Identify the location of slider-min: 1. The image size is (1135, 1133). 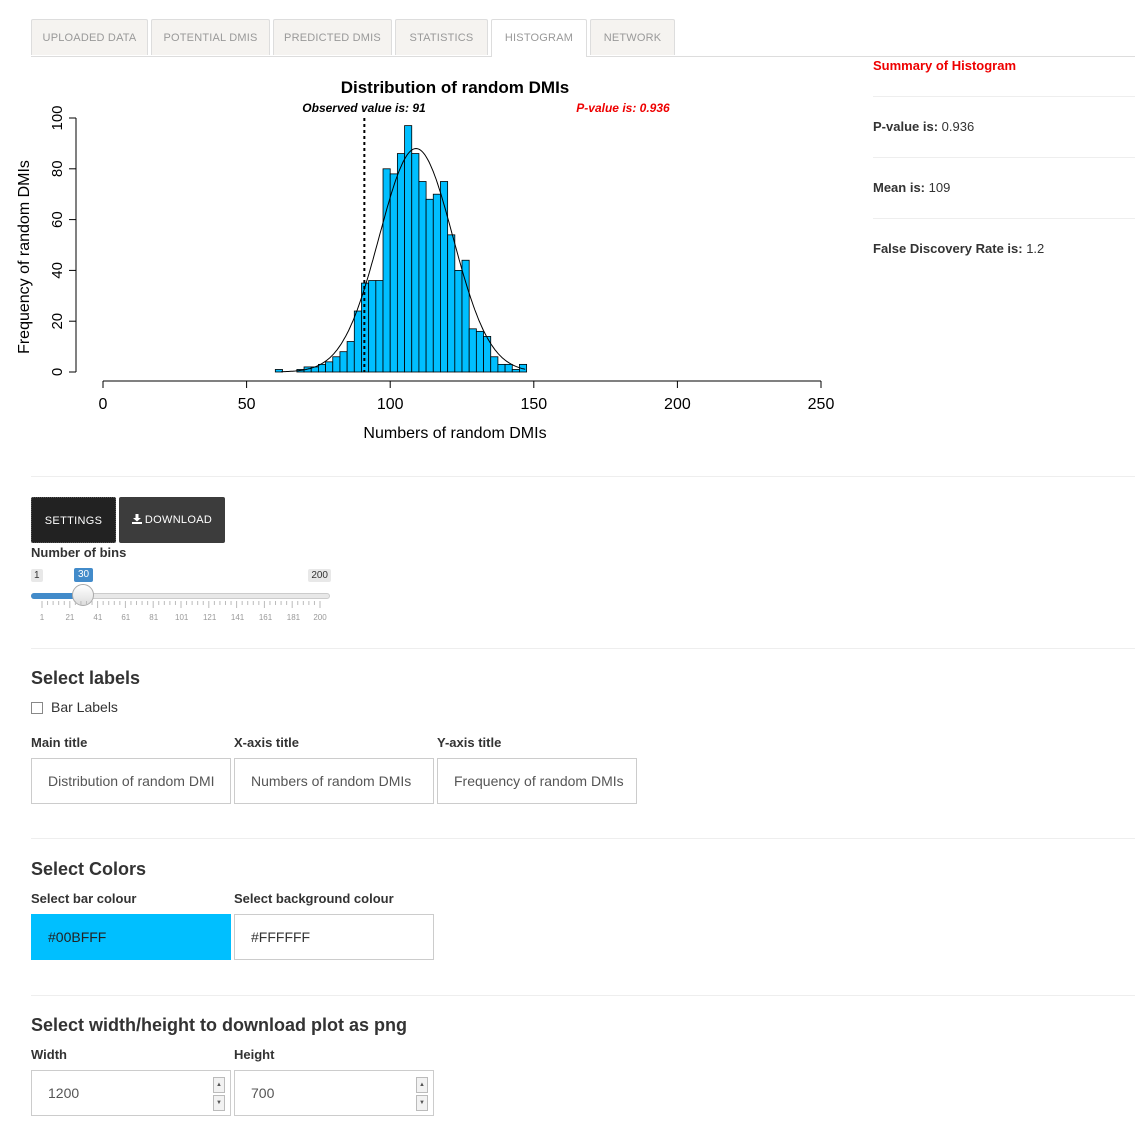
(37, 575).